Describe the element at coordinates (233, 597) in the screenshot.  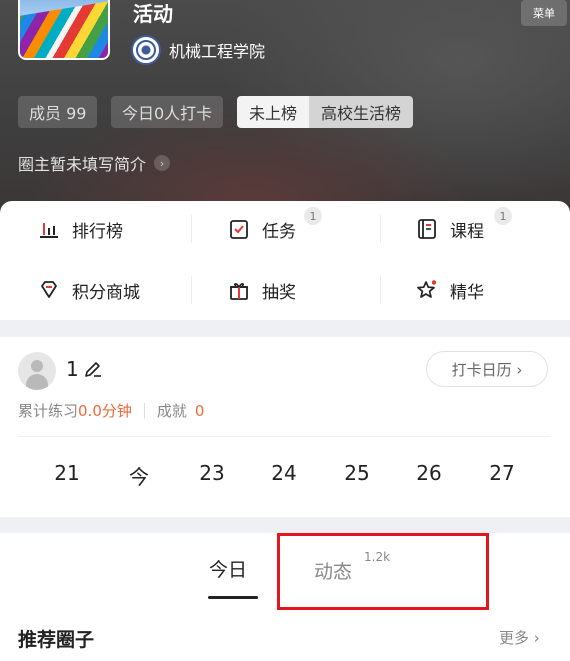
I see `active-tab-indicator` at that location.